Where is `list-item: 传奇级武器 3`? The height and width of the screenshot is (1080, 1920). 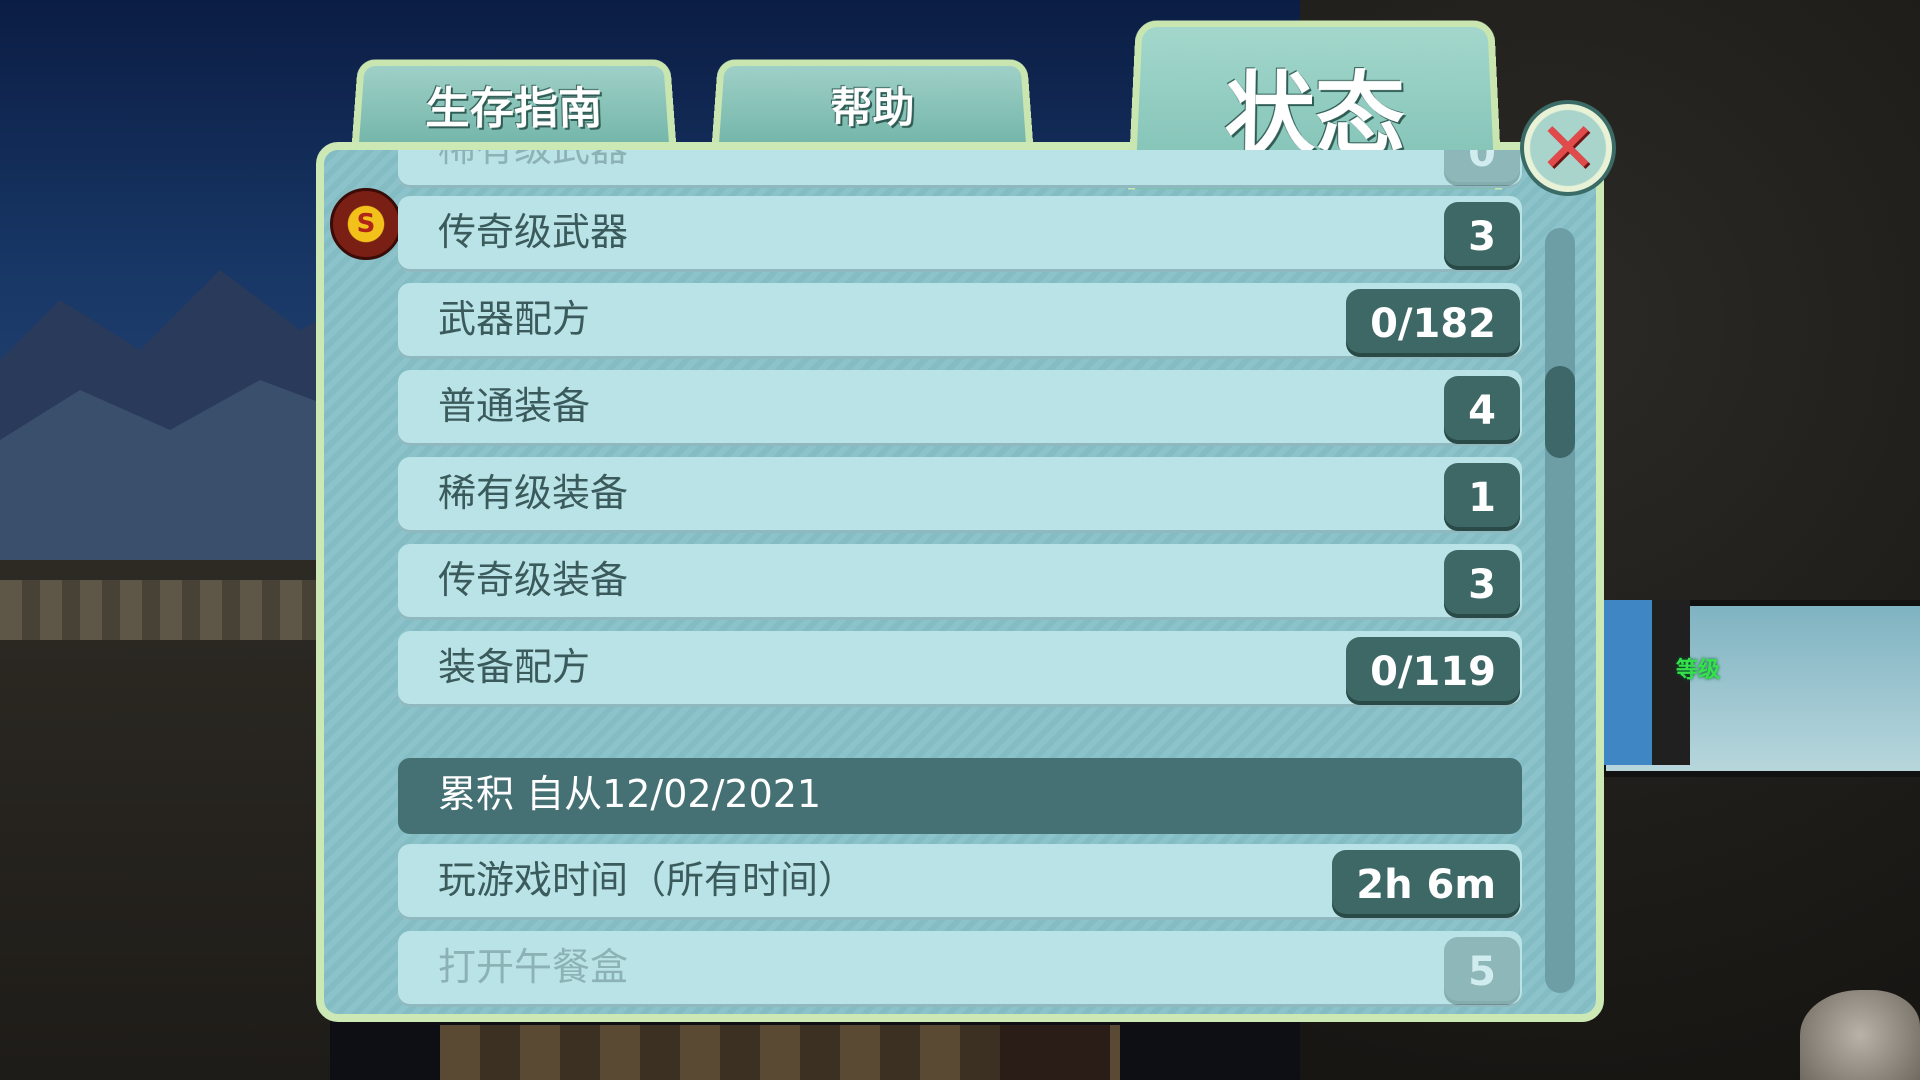
list-item: 传奇级武器 3 is located at coordinates (960, 234).